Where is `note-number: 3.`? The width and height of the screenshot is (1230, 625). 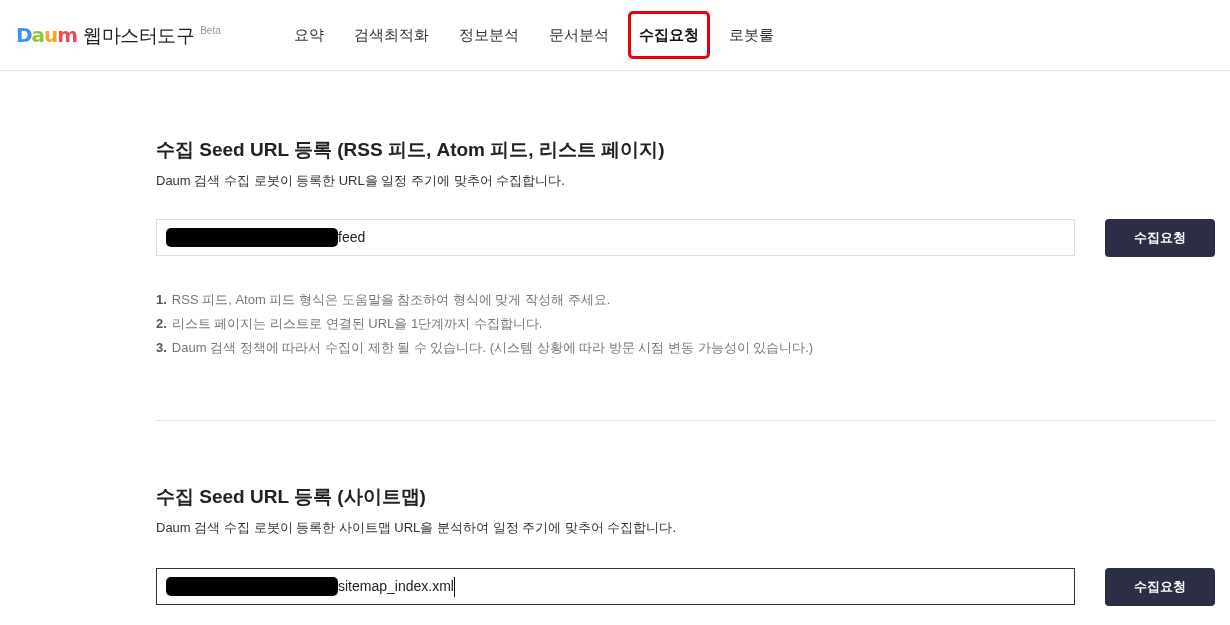 note-number: 3. is located at coordinates (161, 348).